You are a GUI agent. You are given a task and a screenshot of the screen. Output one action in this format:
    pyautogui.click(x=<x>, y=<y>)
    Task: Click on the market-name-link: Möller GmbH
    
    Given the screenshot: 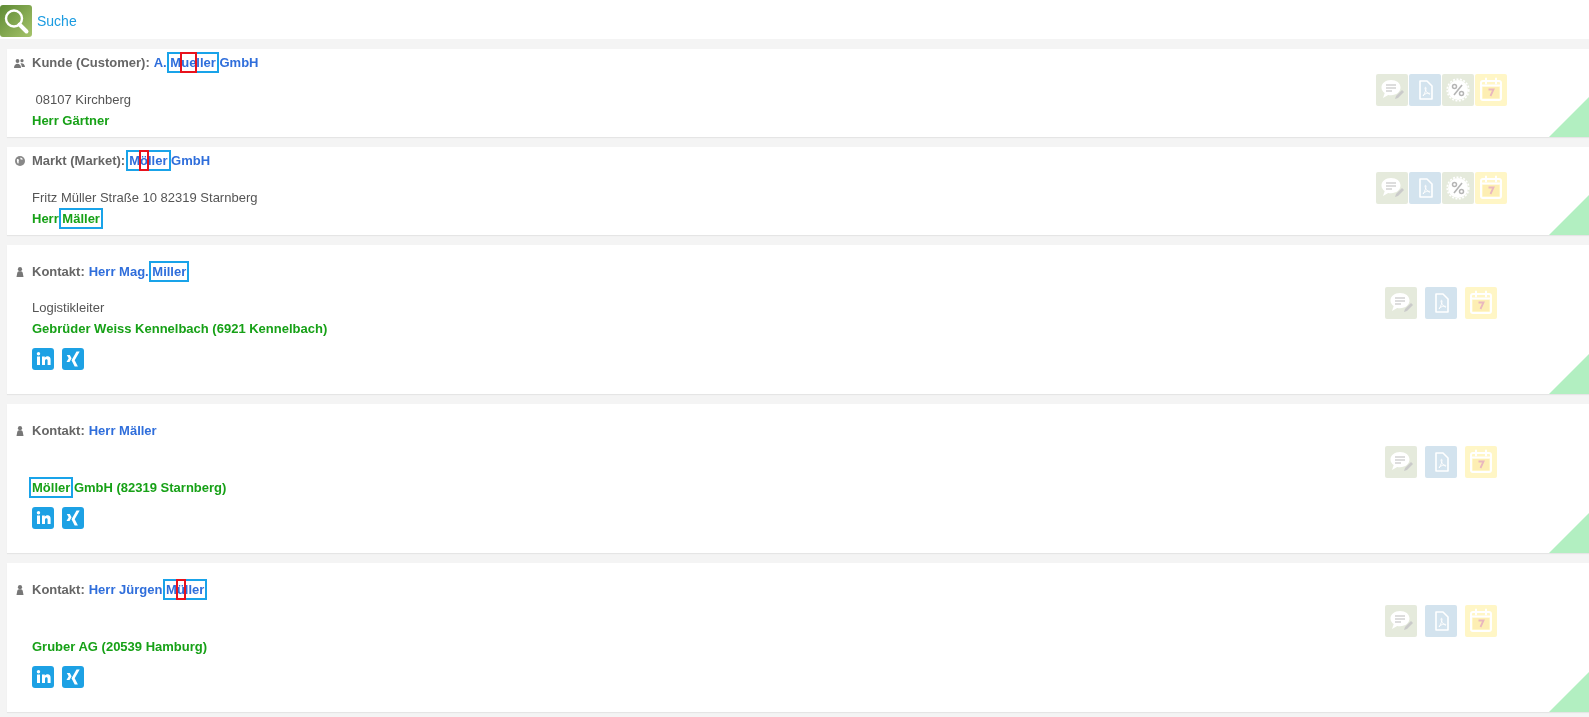 What is the action you would take?
    pyautogui.click(x=170, y=161)
    